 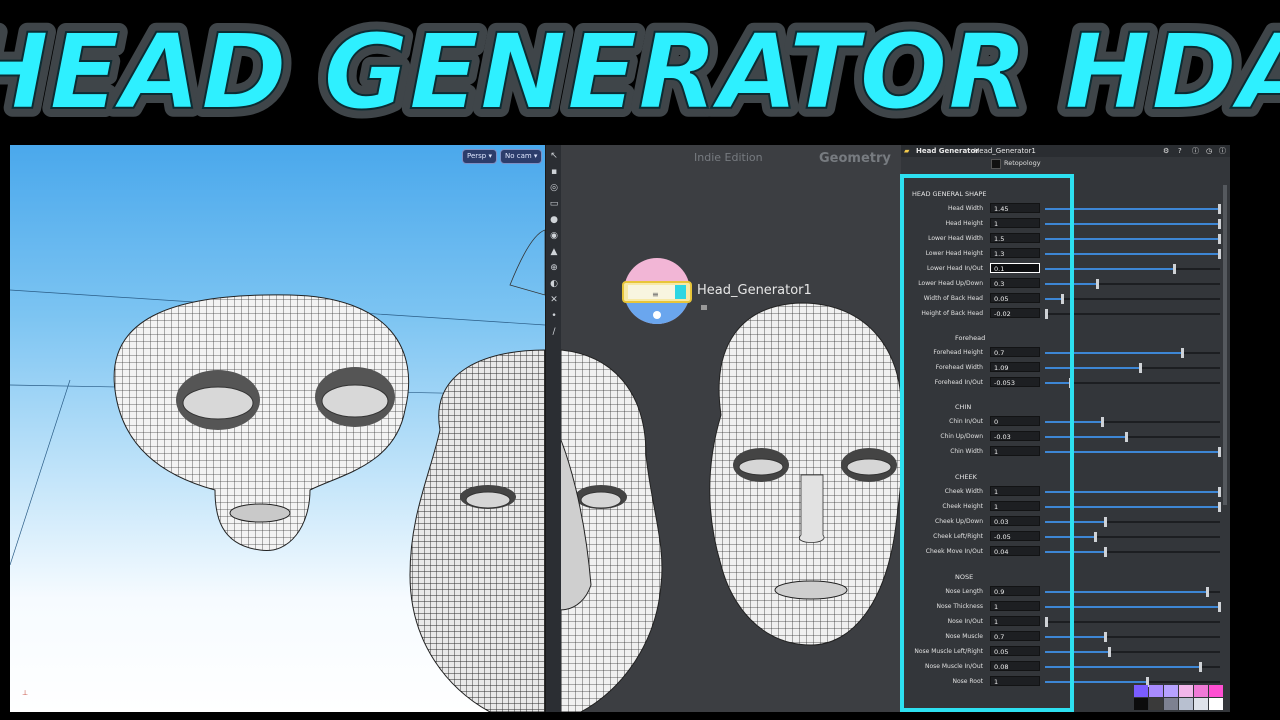 I want to click on big-nose-head-mesh, so click(x=477, y=530).